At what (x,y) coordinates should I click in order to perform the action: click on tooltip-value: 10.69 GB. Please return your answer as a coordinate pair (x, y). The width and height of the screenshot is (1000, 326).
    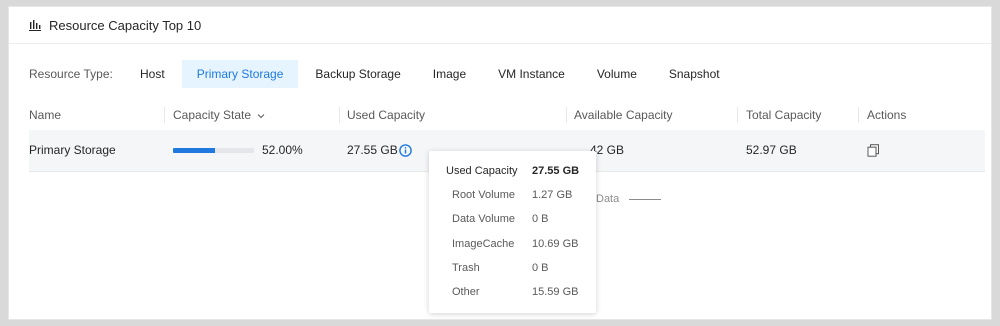
    Looking at the image, I should click on (555, 244).